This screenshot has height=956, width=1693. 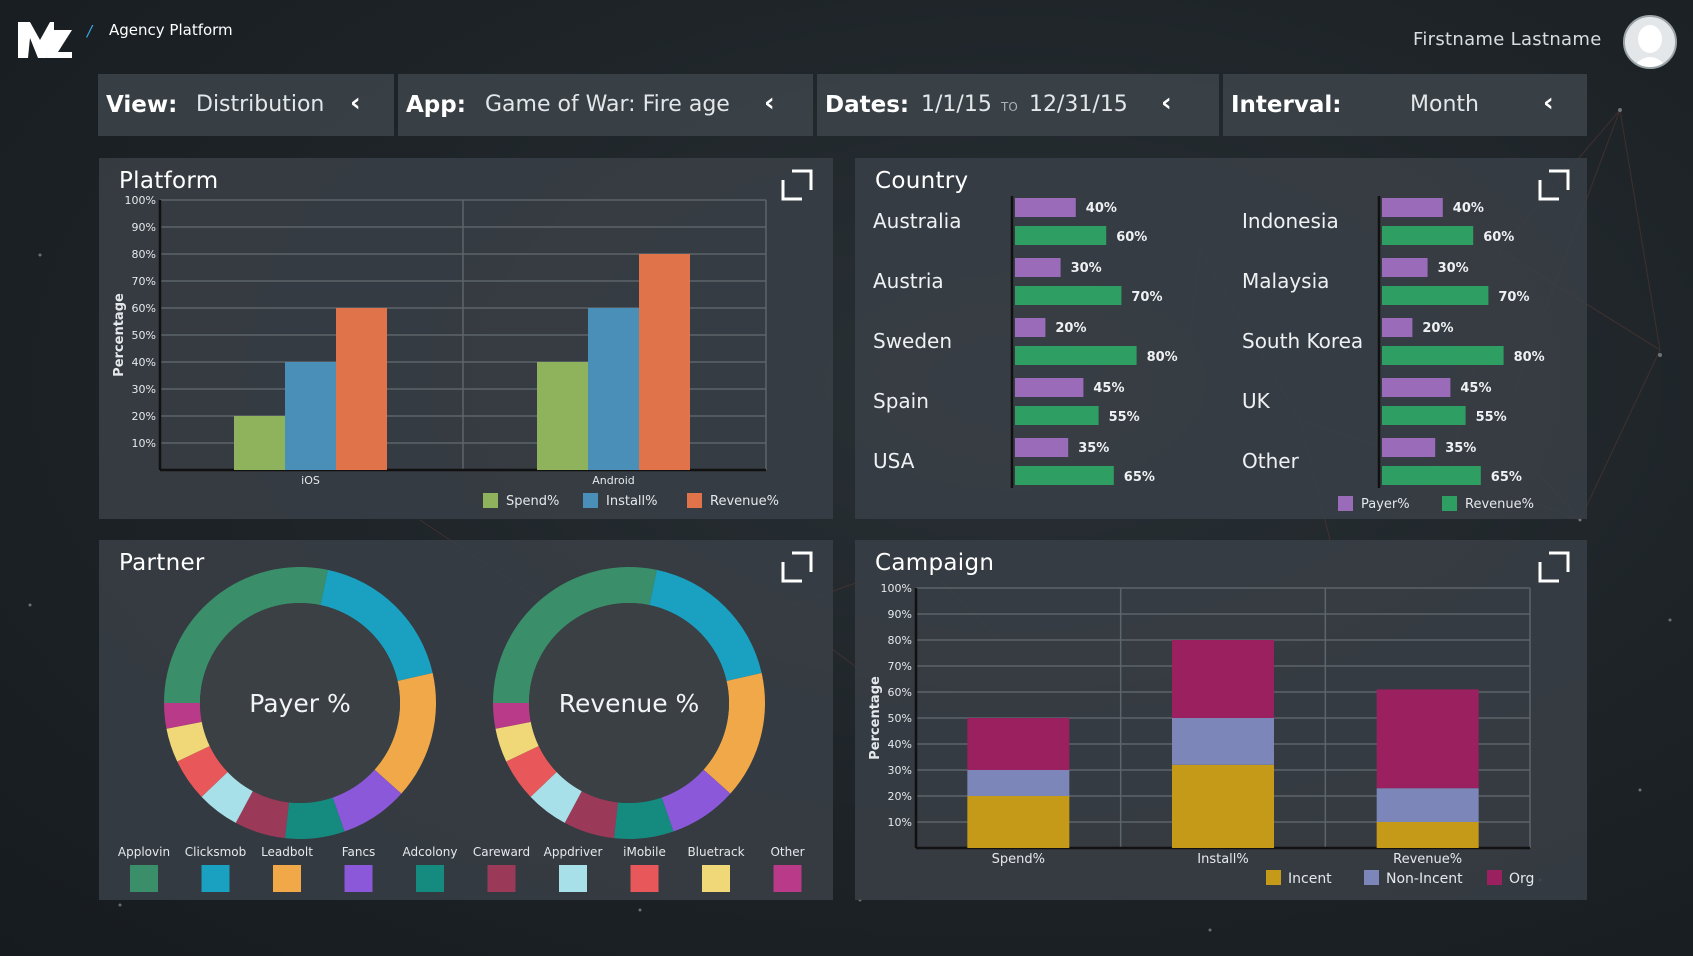 I want to click on avatar, so click(x=1650, y=42).